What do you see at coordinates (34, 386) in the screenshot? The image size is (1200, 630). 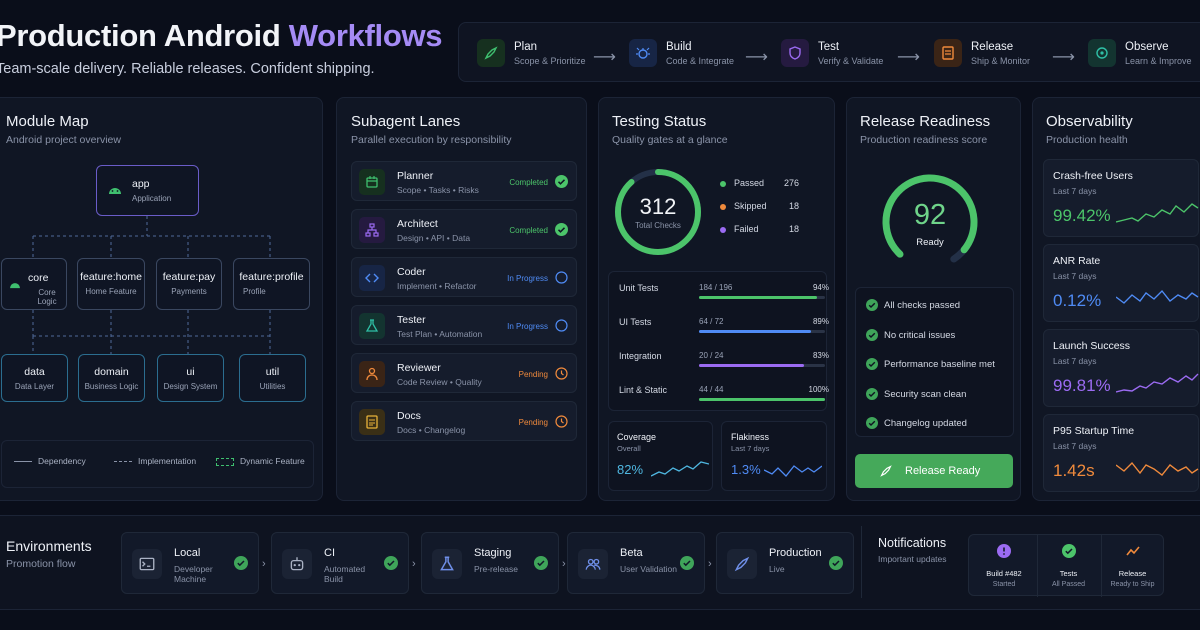 I see `module-desc: Data Layer` at bounding box center [34, 386].